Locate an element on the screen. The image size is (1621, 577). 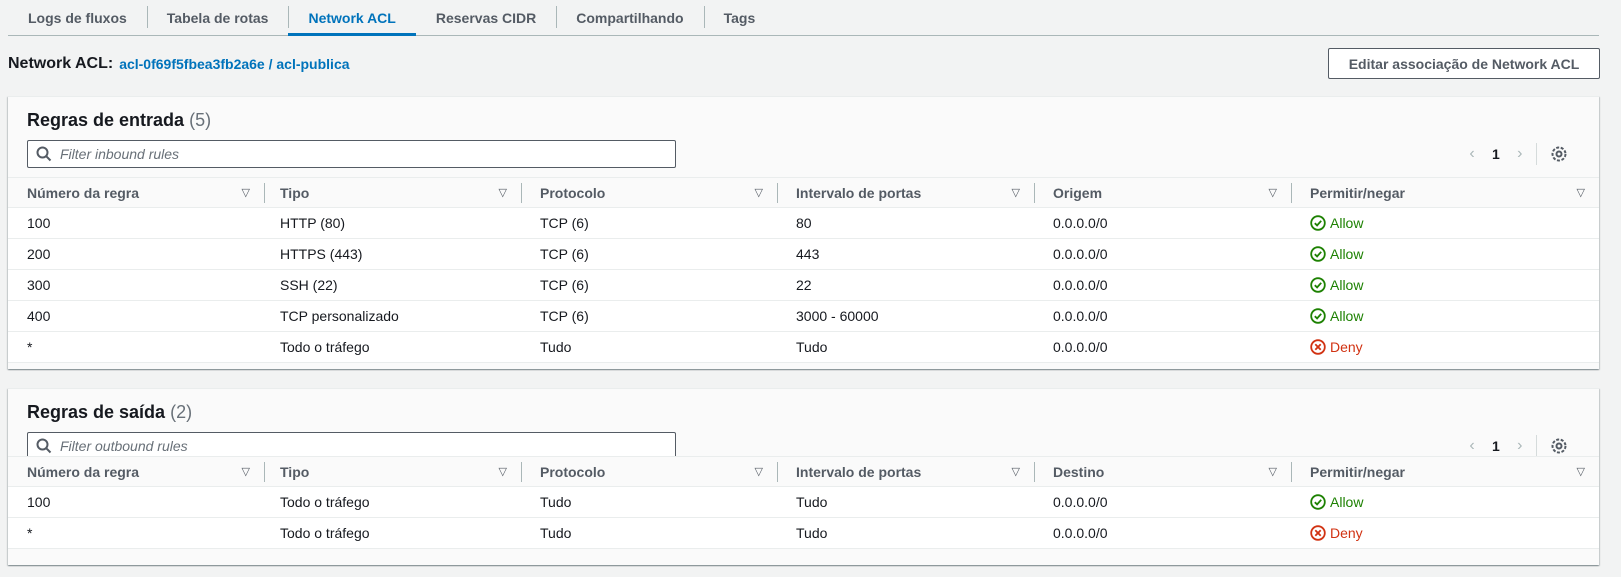
tab-flow-logs: Logs de fluxos is located at coordinates (77, 17).